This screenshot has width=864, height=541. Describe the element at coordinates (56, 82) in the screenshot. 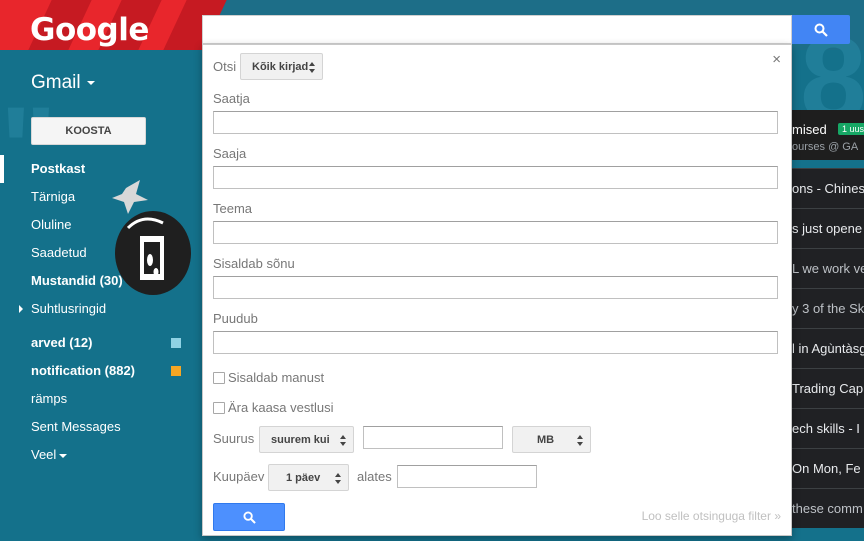

I see `gmail-label: Gmail` at that location.